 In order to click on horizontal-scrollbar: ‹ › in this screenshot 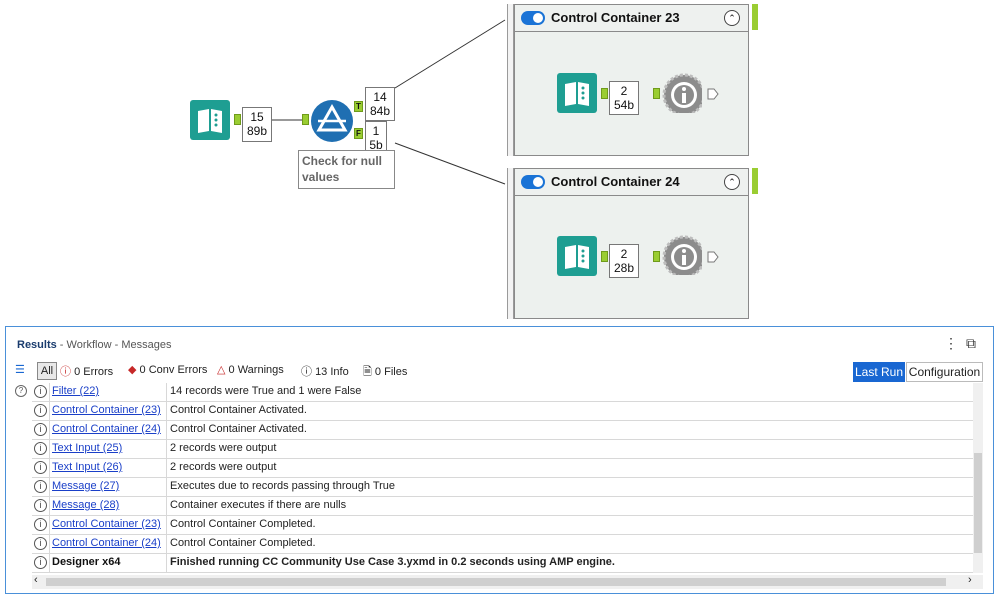, I will do `click(507, 581)`.